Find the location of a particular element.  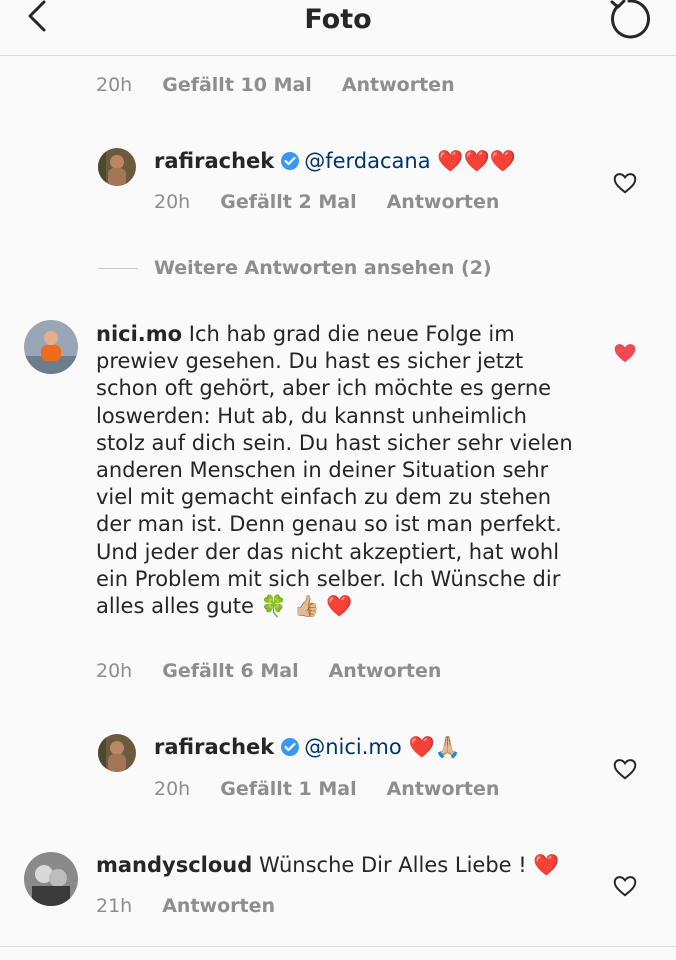

likes-count-link: Gefällt 10 Mal is located at coordinates (237, 85).